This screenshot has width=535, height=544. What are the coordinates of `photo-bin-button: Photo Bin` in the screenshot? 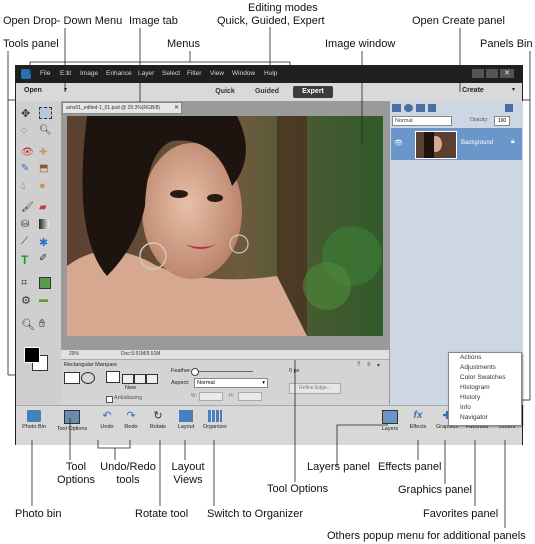 It's located at (34, 420).